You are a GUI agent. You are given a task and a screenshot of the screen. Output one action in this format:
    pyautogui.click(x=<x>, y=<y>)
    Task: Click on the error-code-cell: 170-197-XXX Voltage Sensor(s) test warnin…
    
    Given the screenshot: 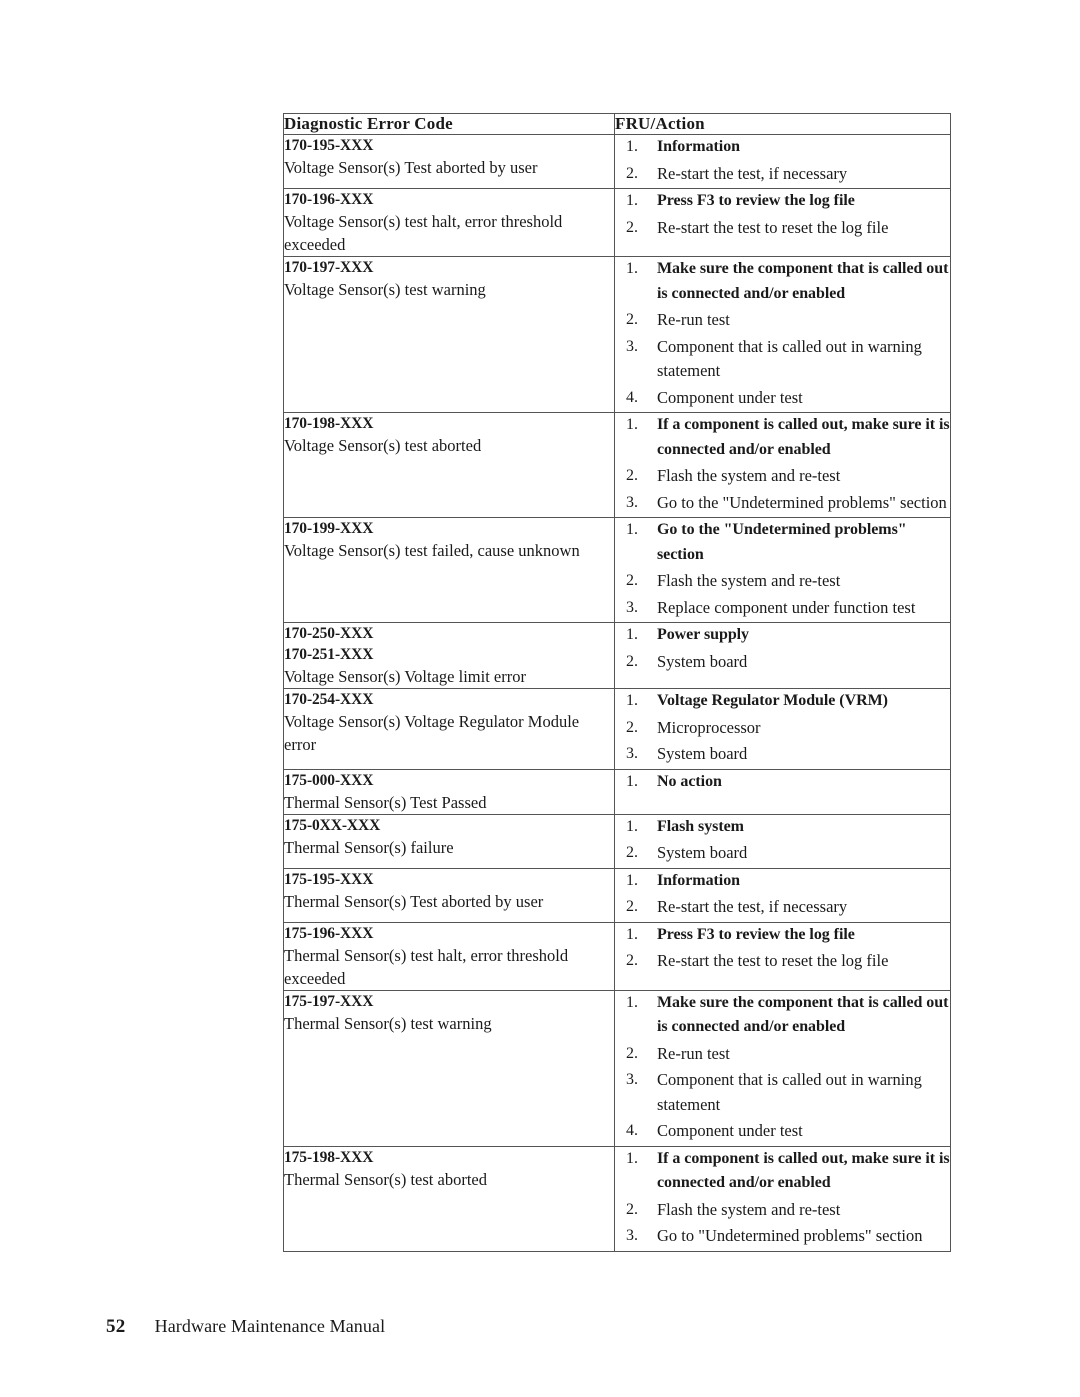 What is the action you would take?
    pyautogui.click(x=449, y=334)
    